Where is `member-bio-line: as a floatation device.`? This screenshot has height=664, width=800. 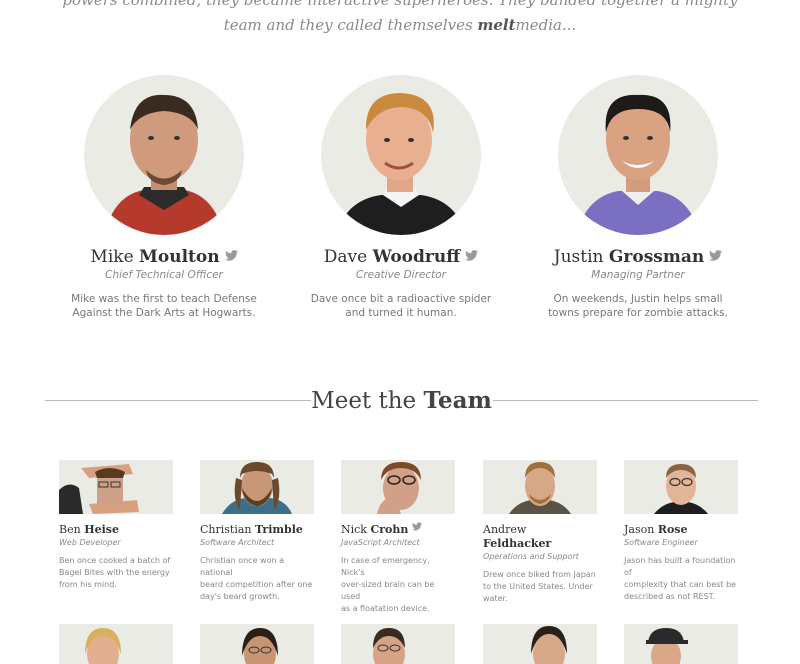
member-bio-line: as a floatation device. is located at coordinates (385, 608).